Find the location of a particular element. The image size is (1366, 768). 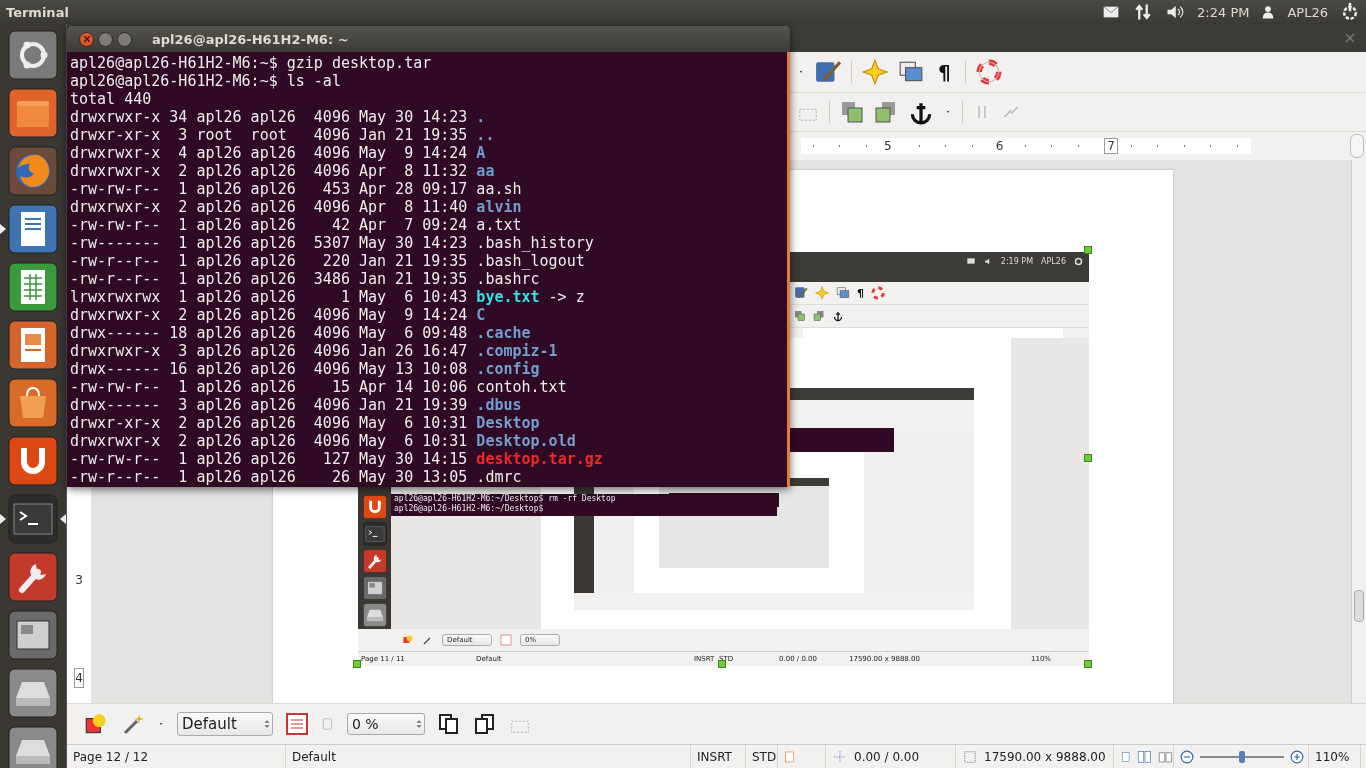

file-name: .dmrc is located at coordinates (499, 477).